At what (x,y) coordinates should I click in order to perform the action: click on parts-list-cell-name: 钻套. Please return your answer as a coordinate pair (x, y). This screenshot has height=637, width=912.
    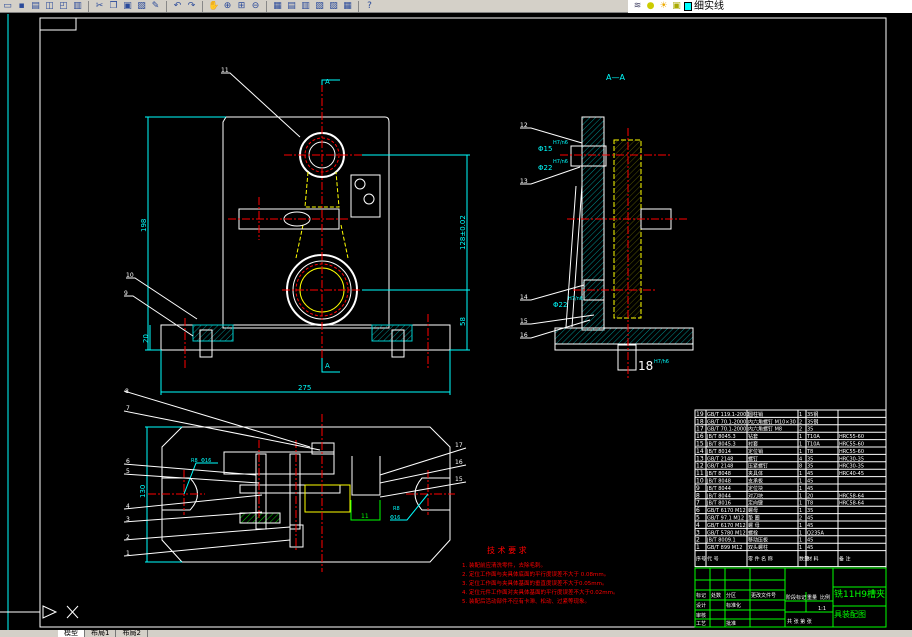
    Looking at the image, I should click on (753, 436).